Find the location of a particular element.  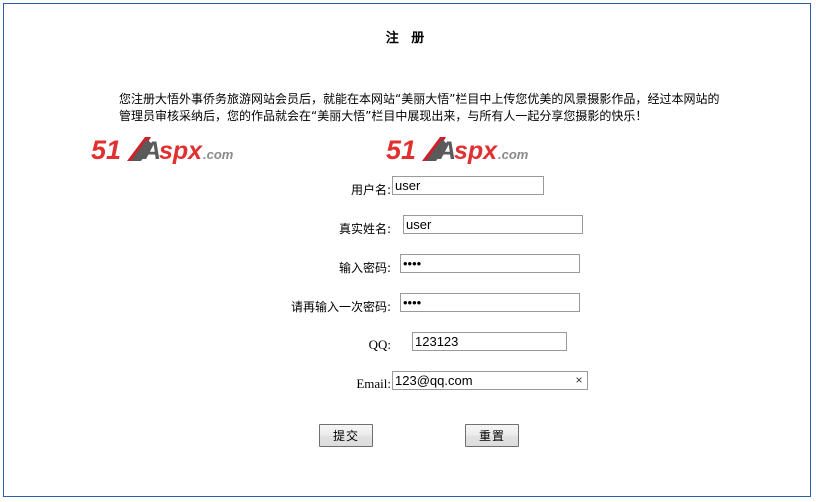

form-row-qq: QQ: is located at coordinates (407, 351).